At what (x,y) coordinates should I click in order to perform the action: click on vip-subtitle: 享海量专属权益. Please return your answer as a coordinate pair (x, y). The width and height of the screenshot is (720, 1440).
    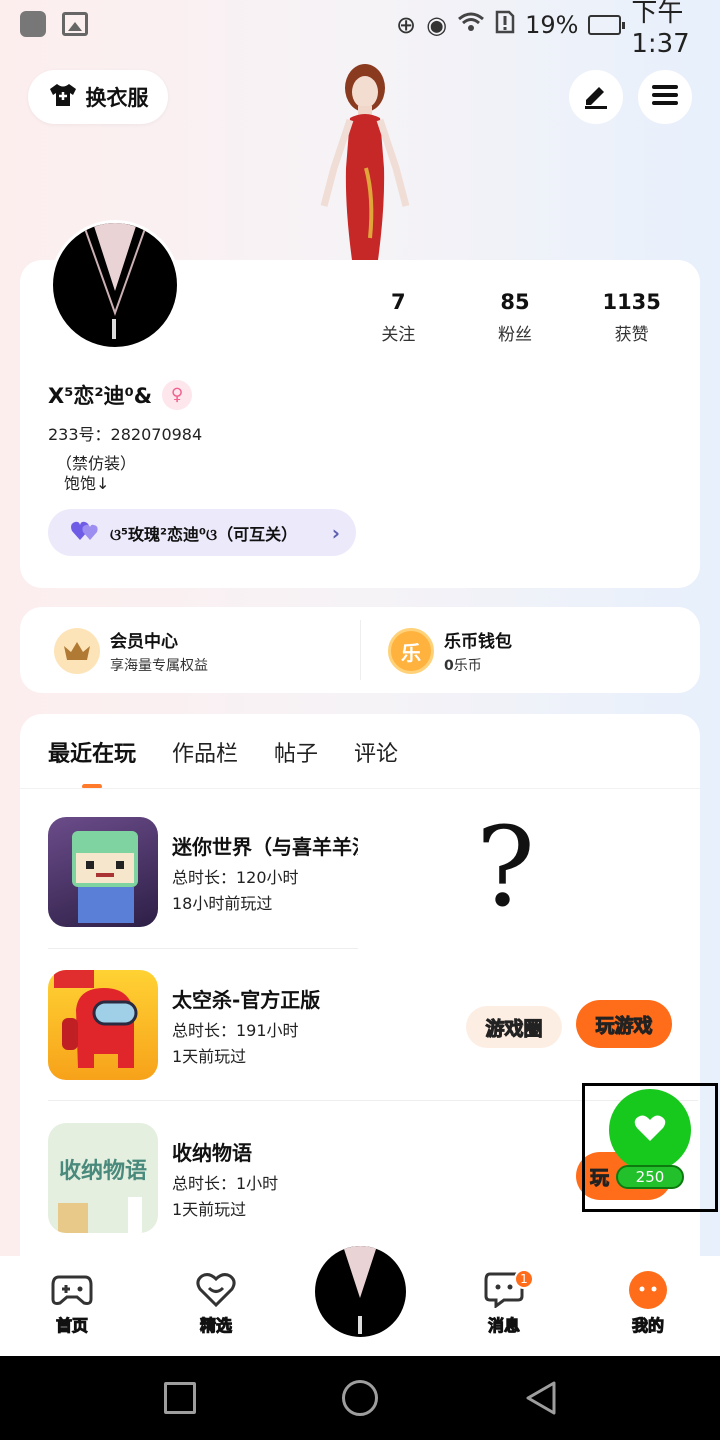
    Looking at the image, I should click on (159, 666).